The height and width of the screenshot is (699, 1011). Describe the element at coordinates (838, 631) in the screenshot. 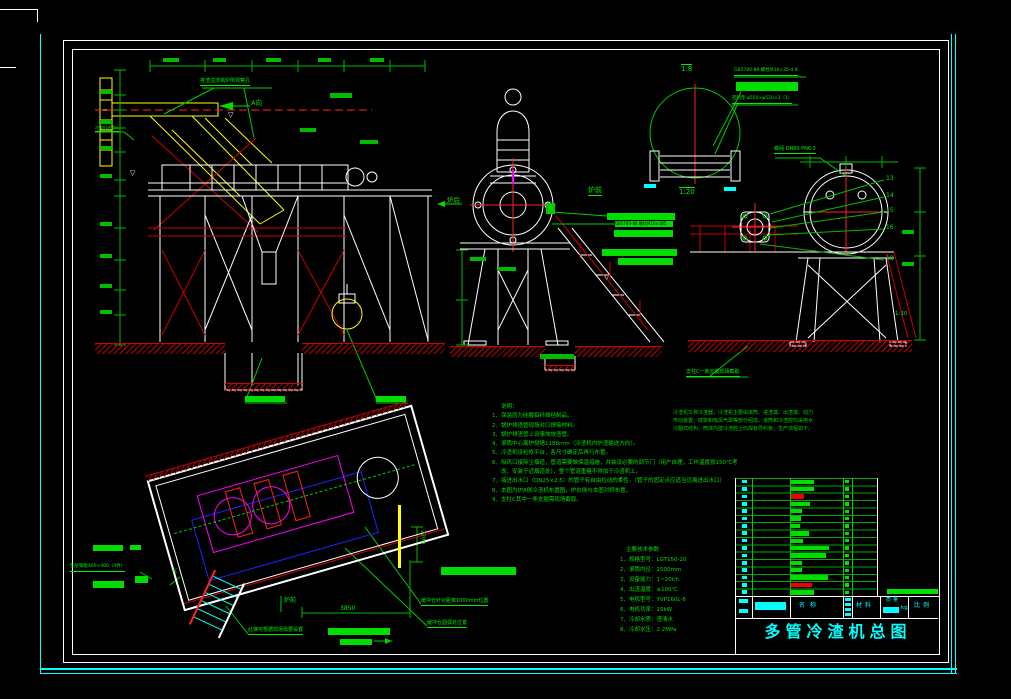

I see `drawing-title: 多管冷渣机总图` at that location.